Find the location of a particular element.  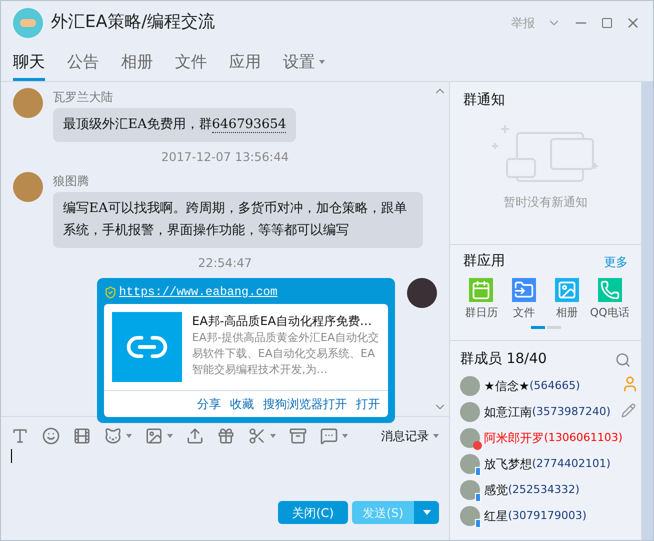

folder-icon is located at coordinates (524, 290).